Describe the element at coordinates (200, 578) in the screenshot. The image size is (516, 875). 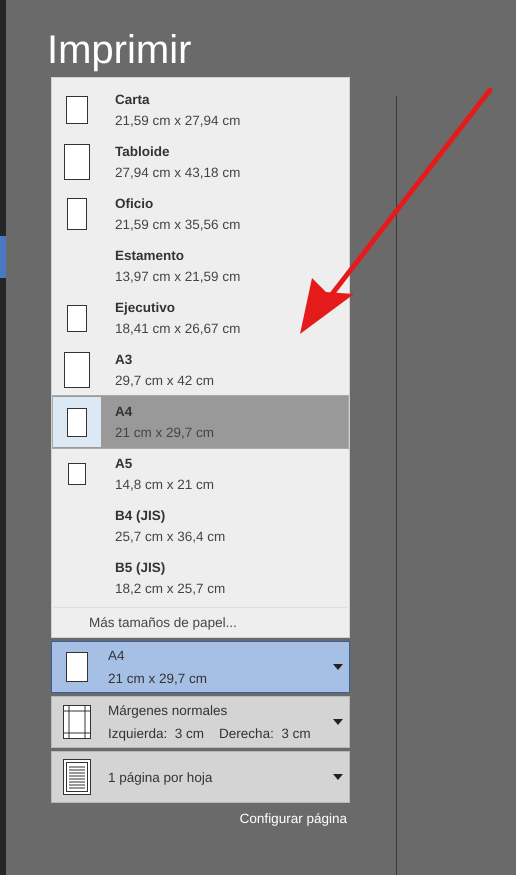
I see `paper-size-option: B5 (JIS) 18,2 cm x 25,7 cm` at that location.